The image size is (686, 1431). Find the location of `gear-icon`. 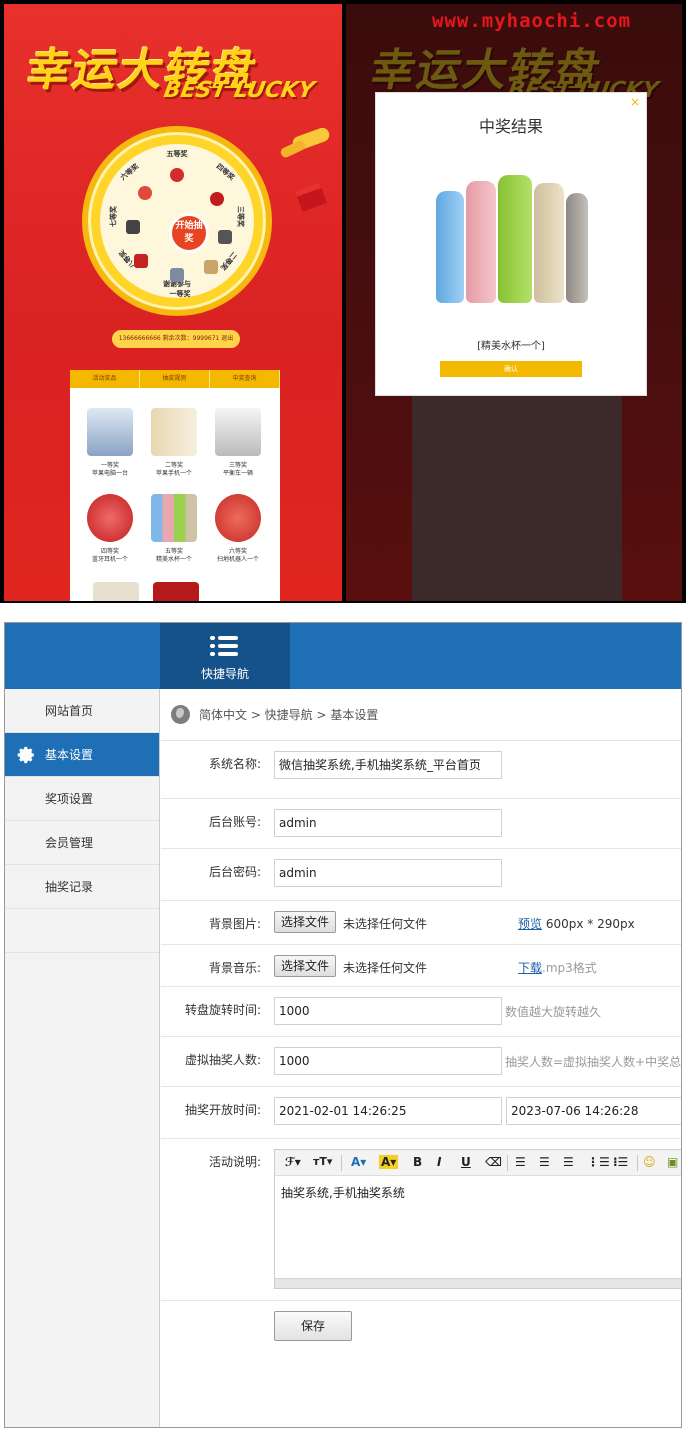

gear-icon is located at coordinates (25, 755).